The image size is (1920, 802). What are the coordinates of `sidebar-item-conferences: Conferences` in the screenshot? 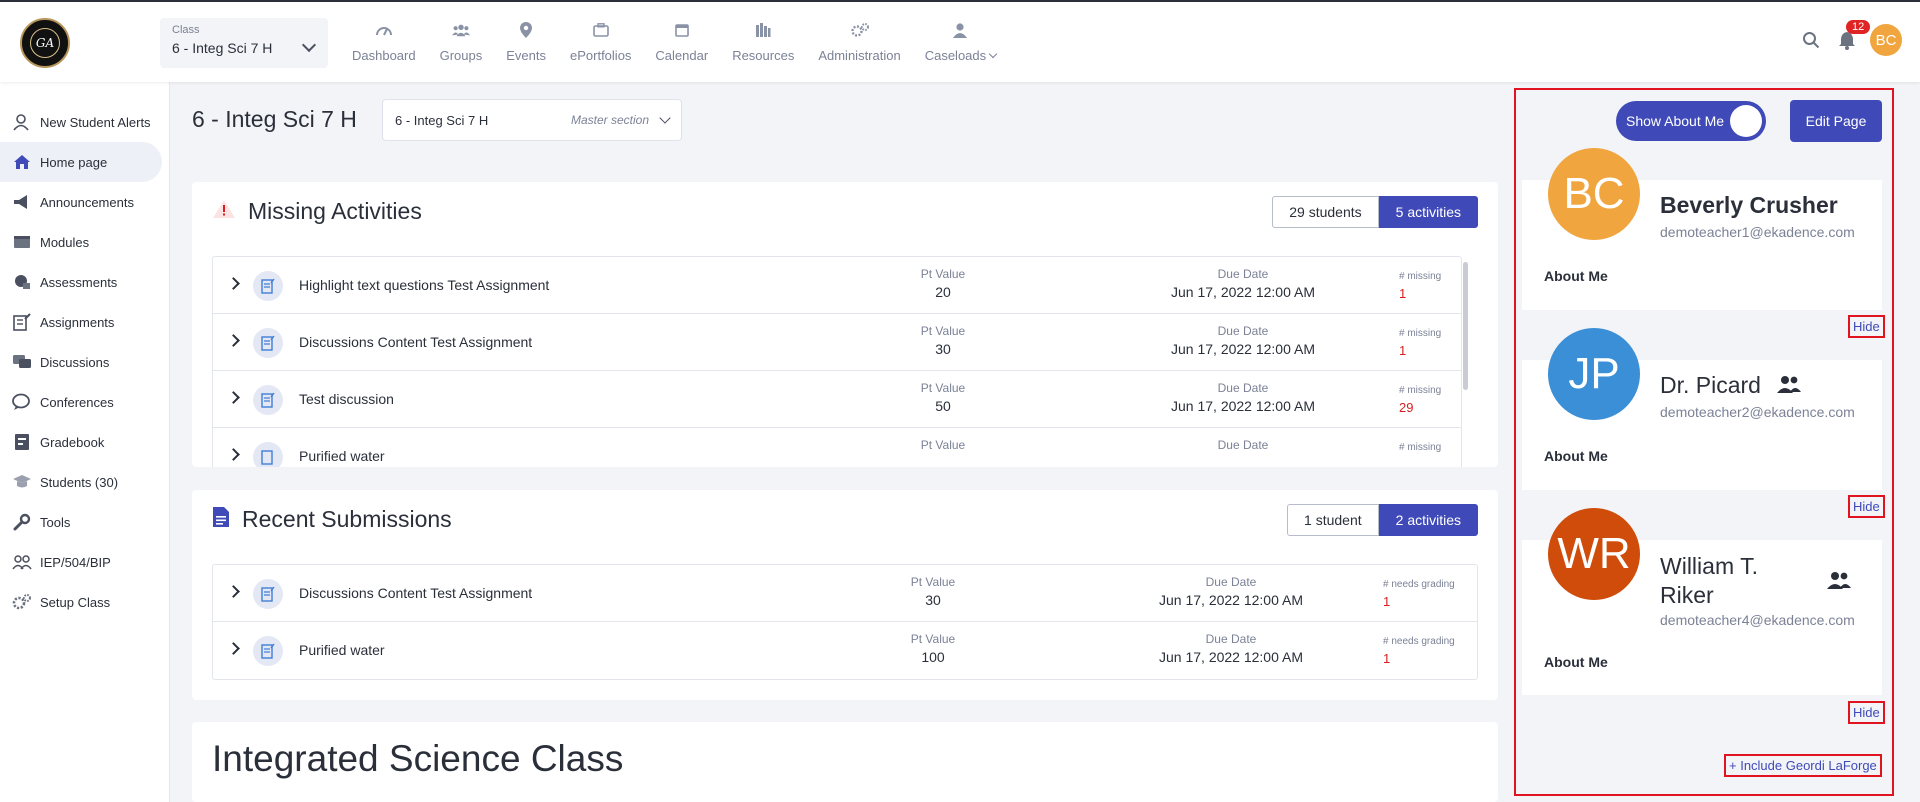 It's located at (84, 402).